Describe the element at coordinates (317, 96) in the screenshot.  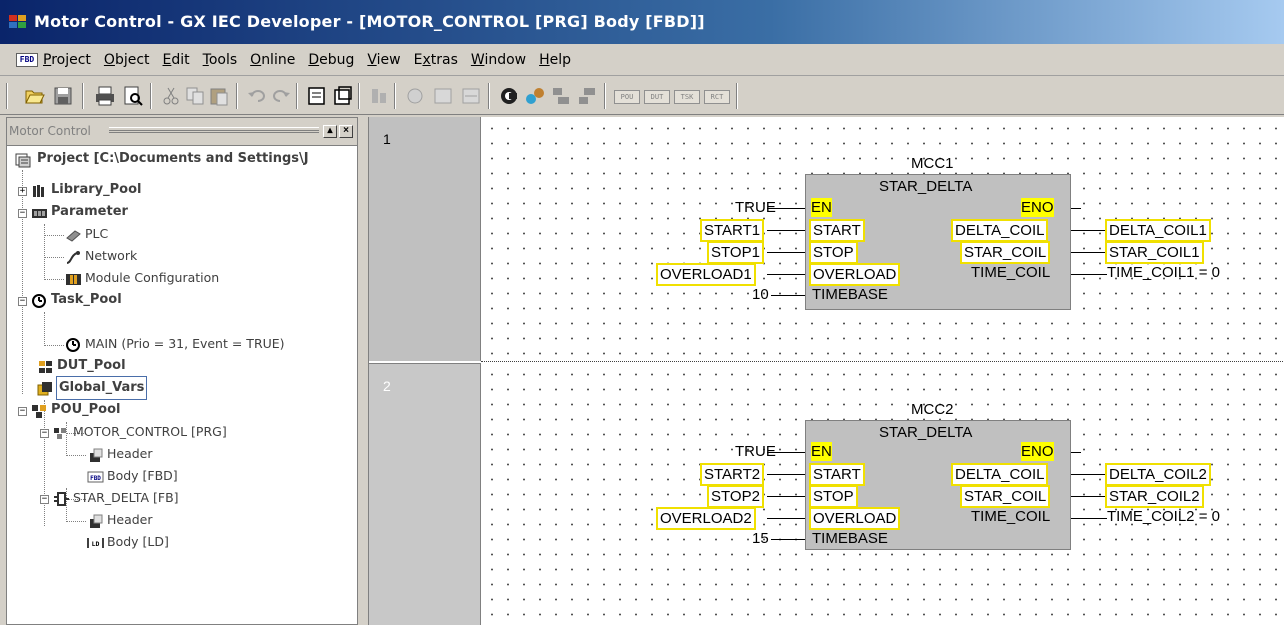
I see `properties-icon` at that location.